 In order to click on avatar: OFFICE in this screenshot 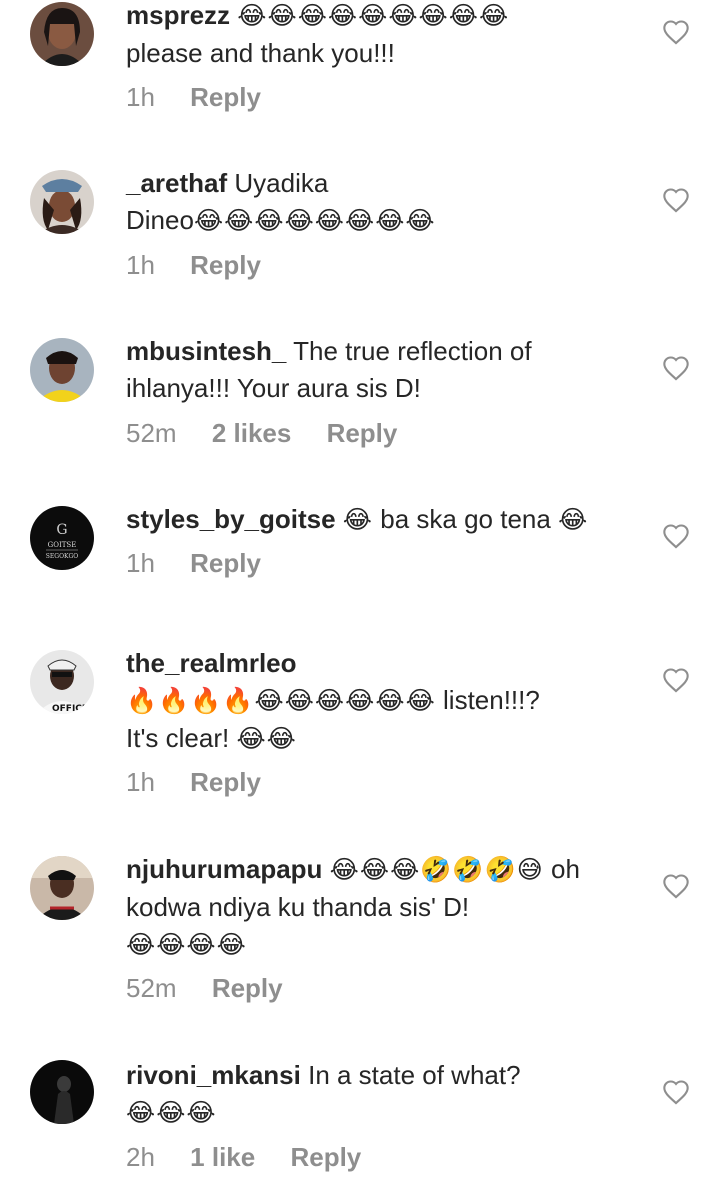, I will do `click(62, 682)`.